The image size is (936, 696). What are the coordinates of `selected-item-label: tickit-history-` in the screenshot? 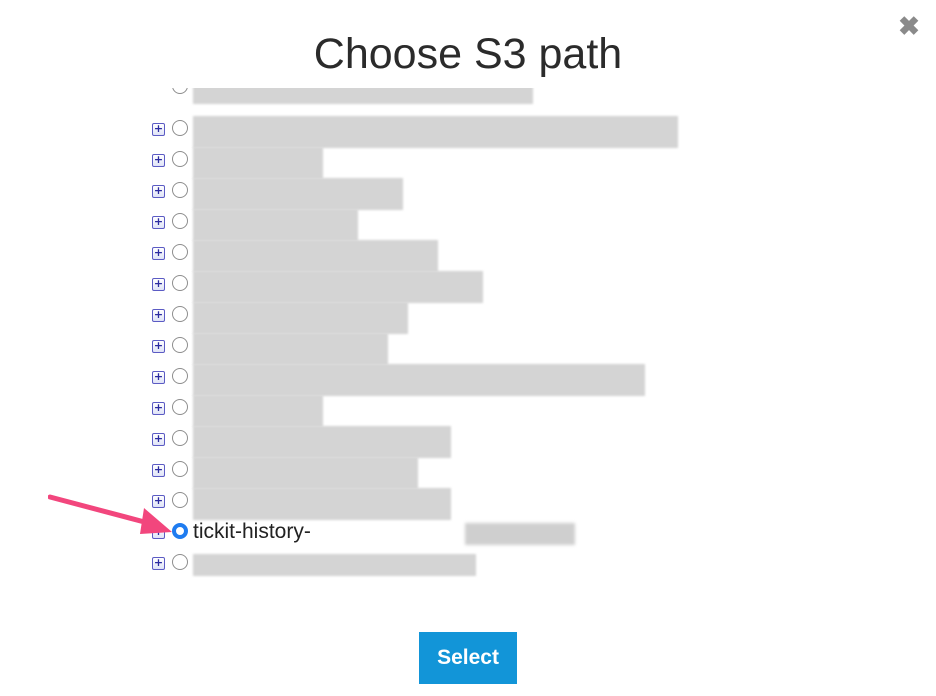 It's located at (252, 531).